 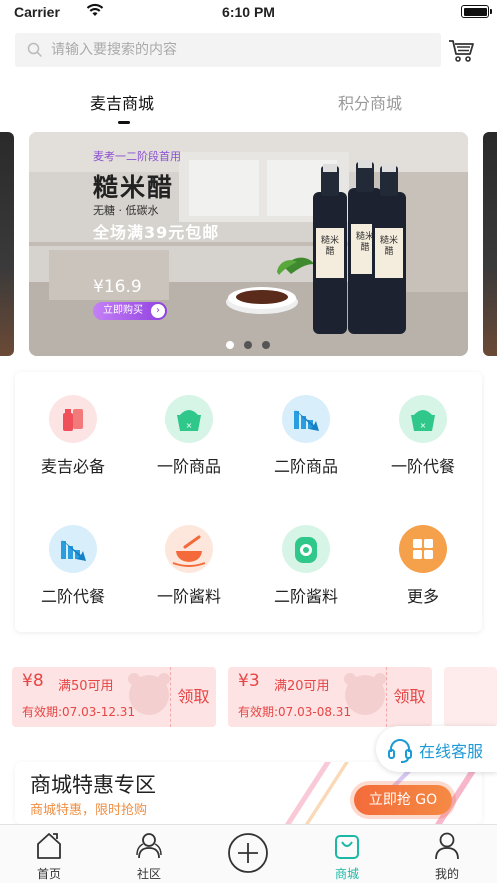 I want to click on special-zone-title: 商城特惠专区, so click(x=93, y=785).